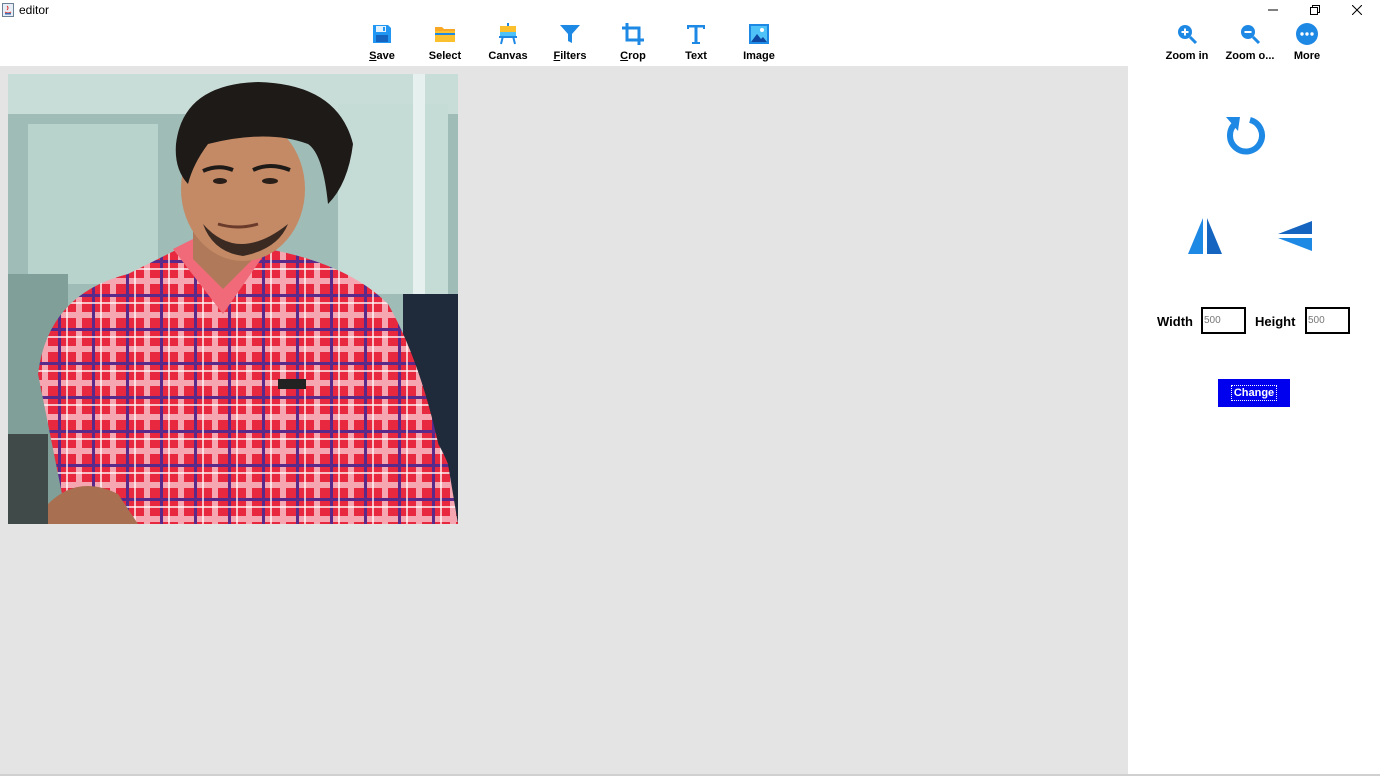 This screenshot has height=776, width=1380. Describe the element at coordinates (690, 10) in the screenshot. I see `title-bar: editor` at that location.